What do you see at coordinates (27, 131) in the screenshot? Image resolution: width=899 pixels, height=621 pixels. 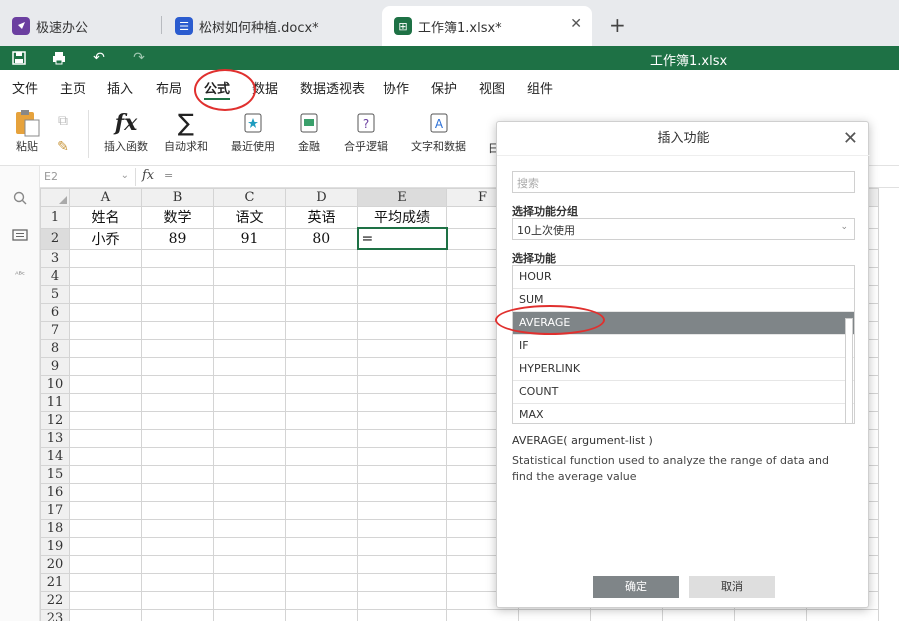 I see `paste-button: 粘贴` at bounding box center [27, 131].